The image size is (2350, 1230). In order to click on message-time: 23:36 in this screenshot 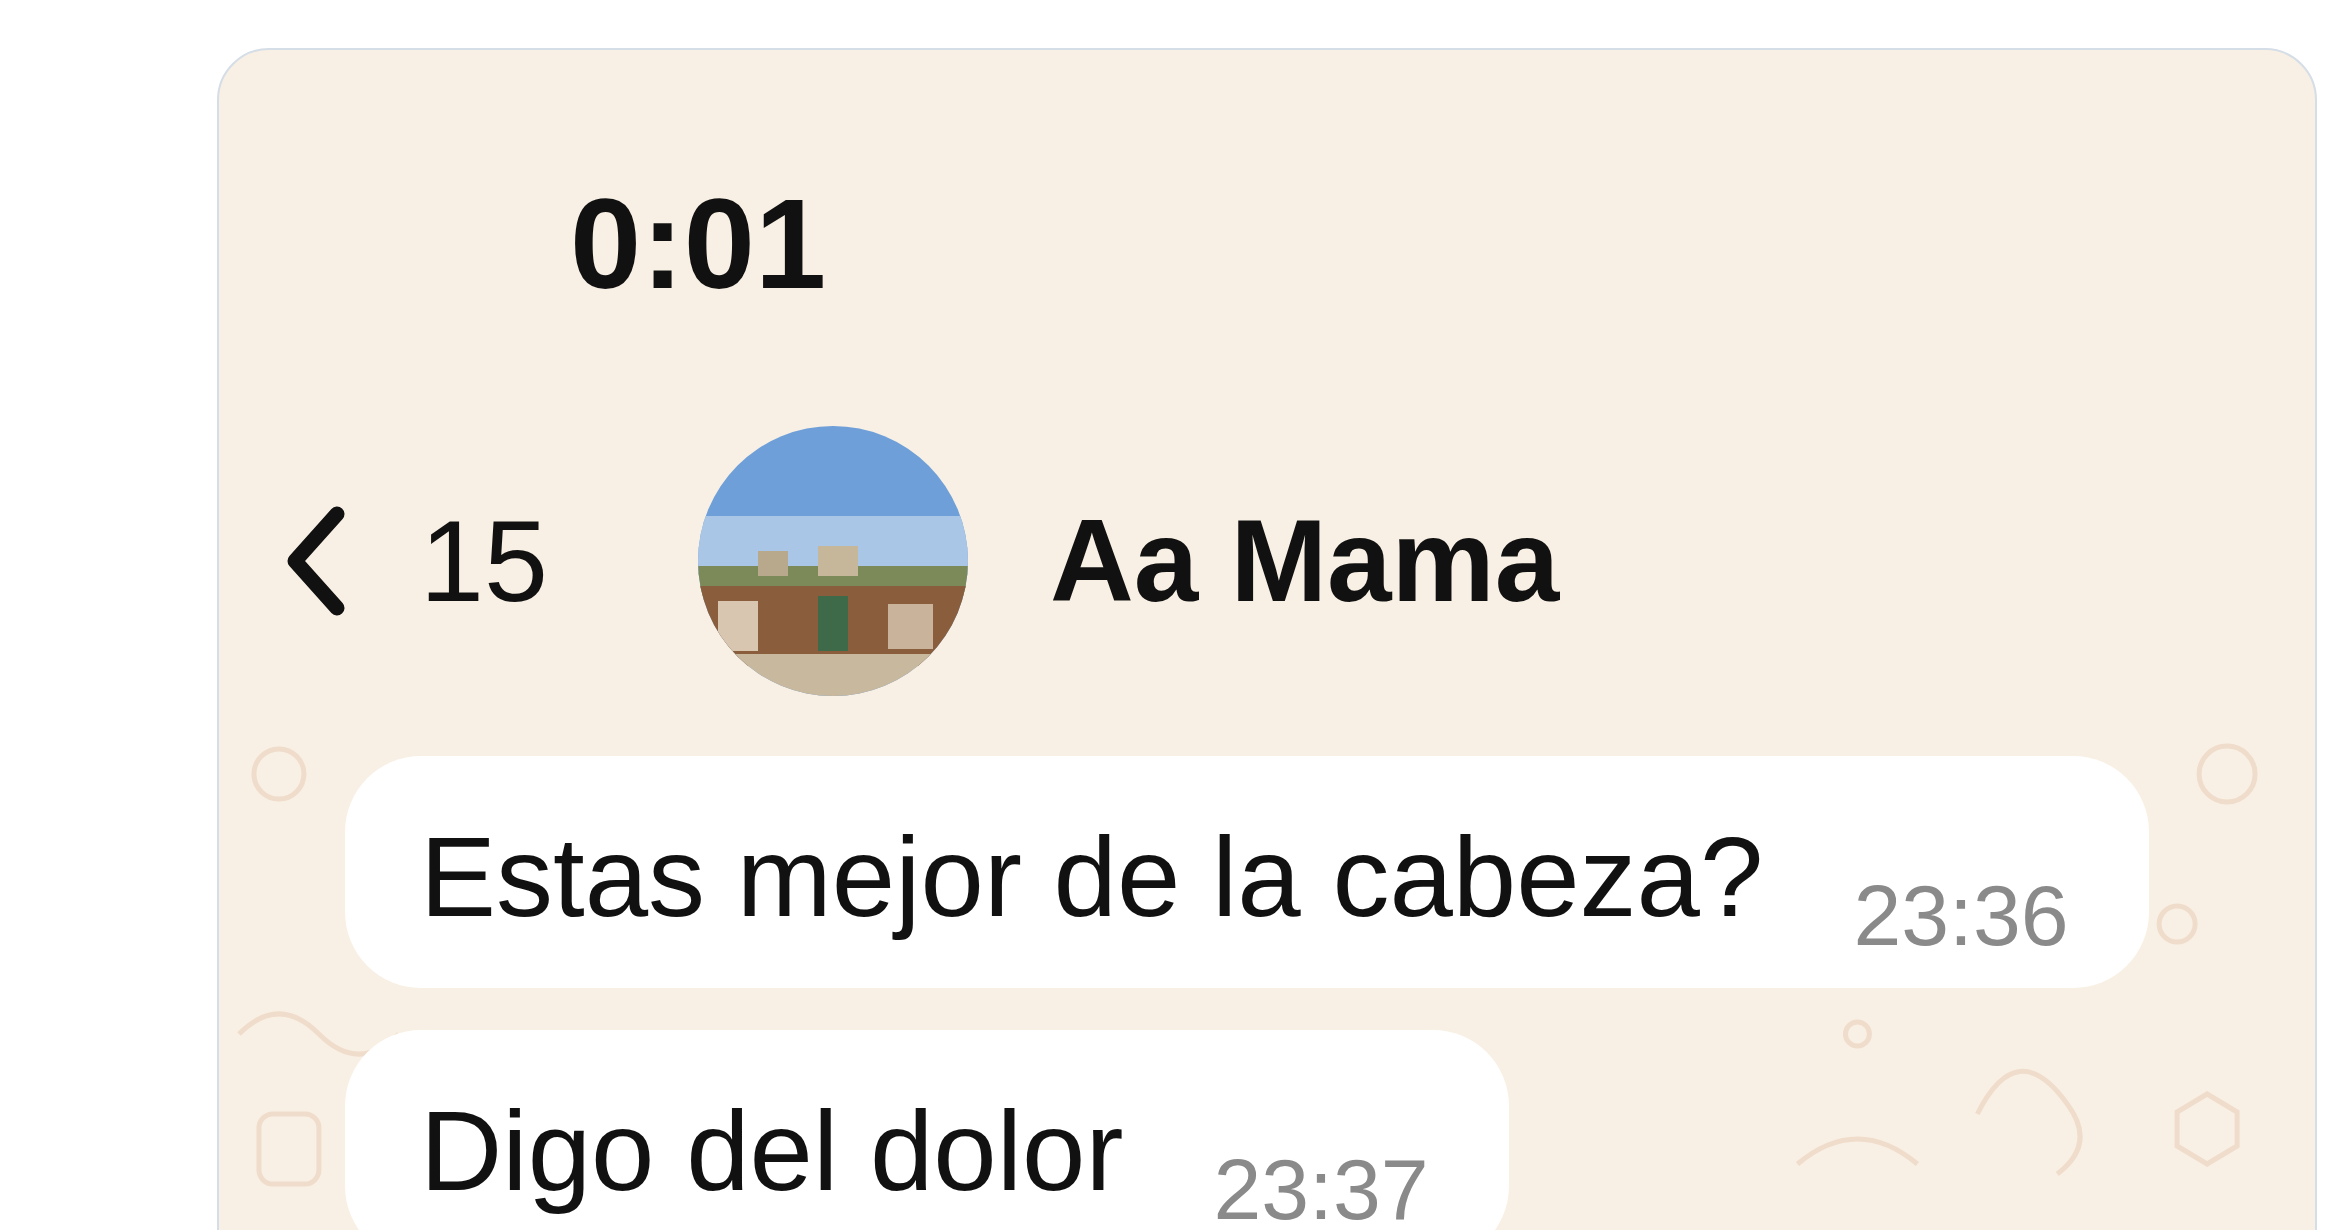, I will do `click(1961, 915)`.